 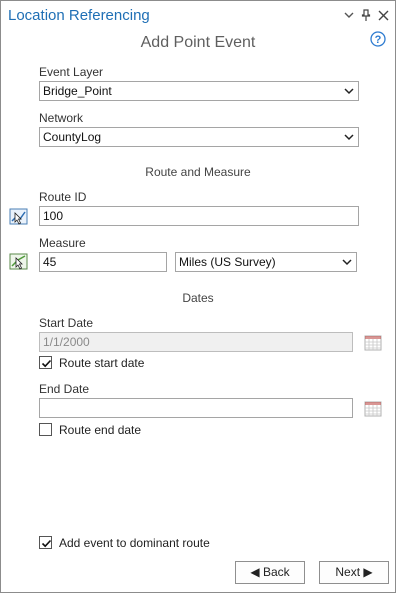 What do you see at coordinates (196, 408) in the screenshot?
I see `end-date-input` at bounding box center [196, 408].